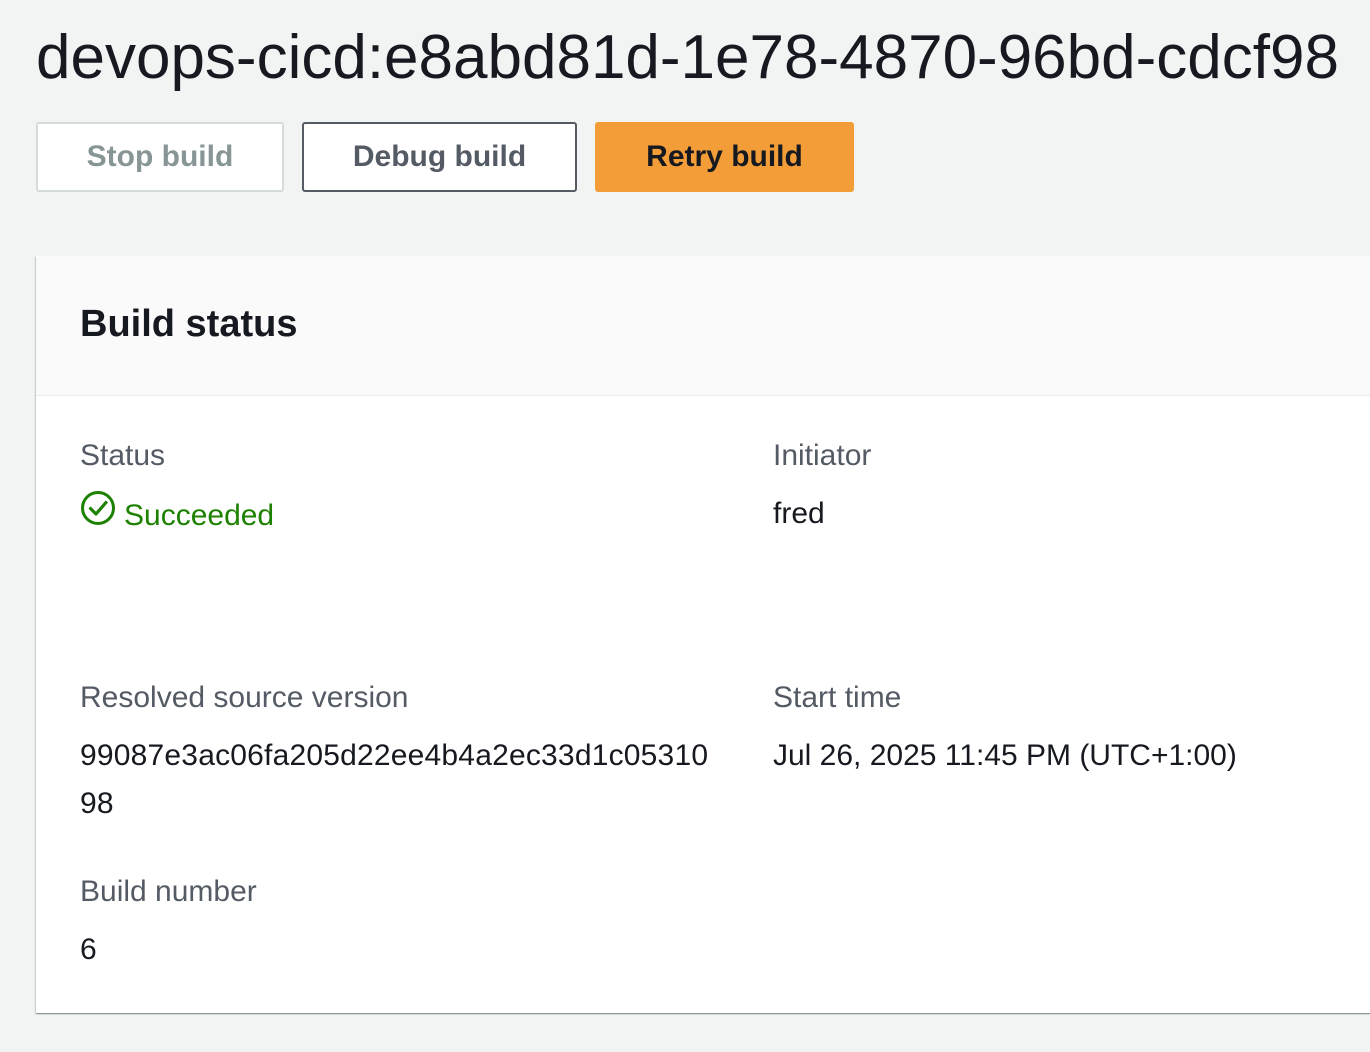 The image size is (1370, 1052). What do you see at coordinates (799, 513) in the screenshot?
I see `initiator-value: fred` at bounding box center [799, 513].